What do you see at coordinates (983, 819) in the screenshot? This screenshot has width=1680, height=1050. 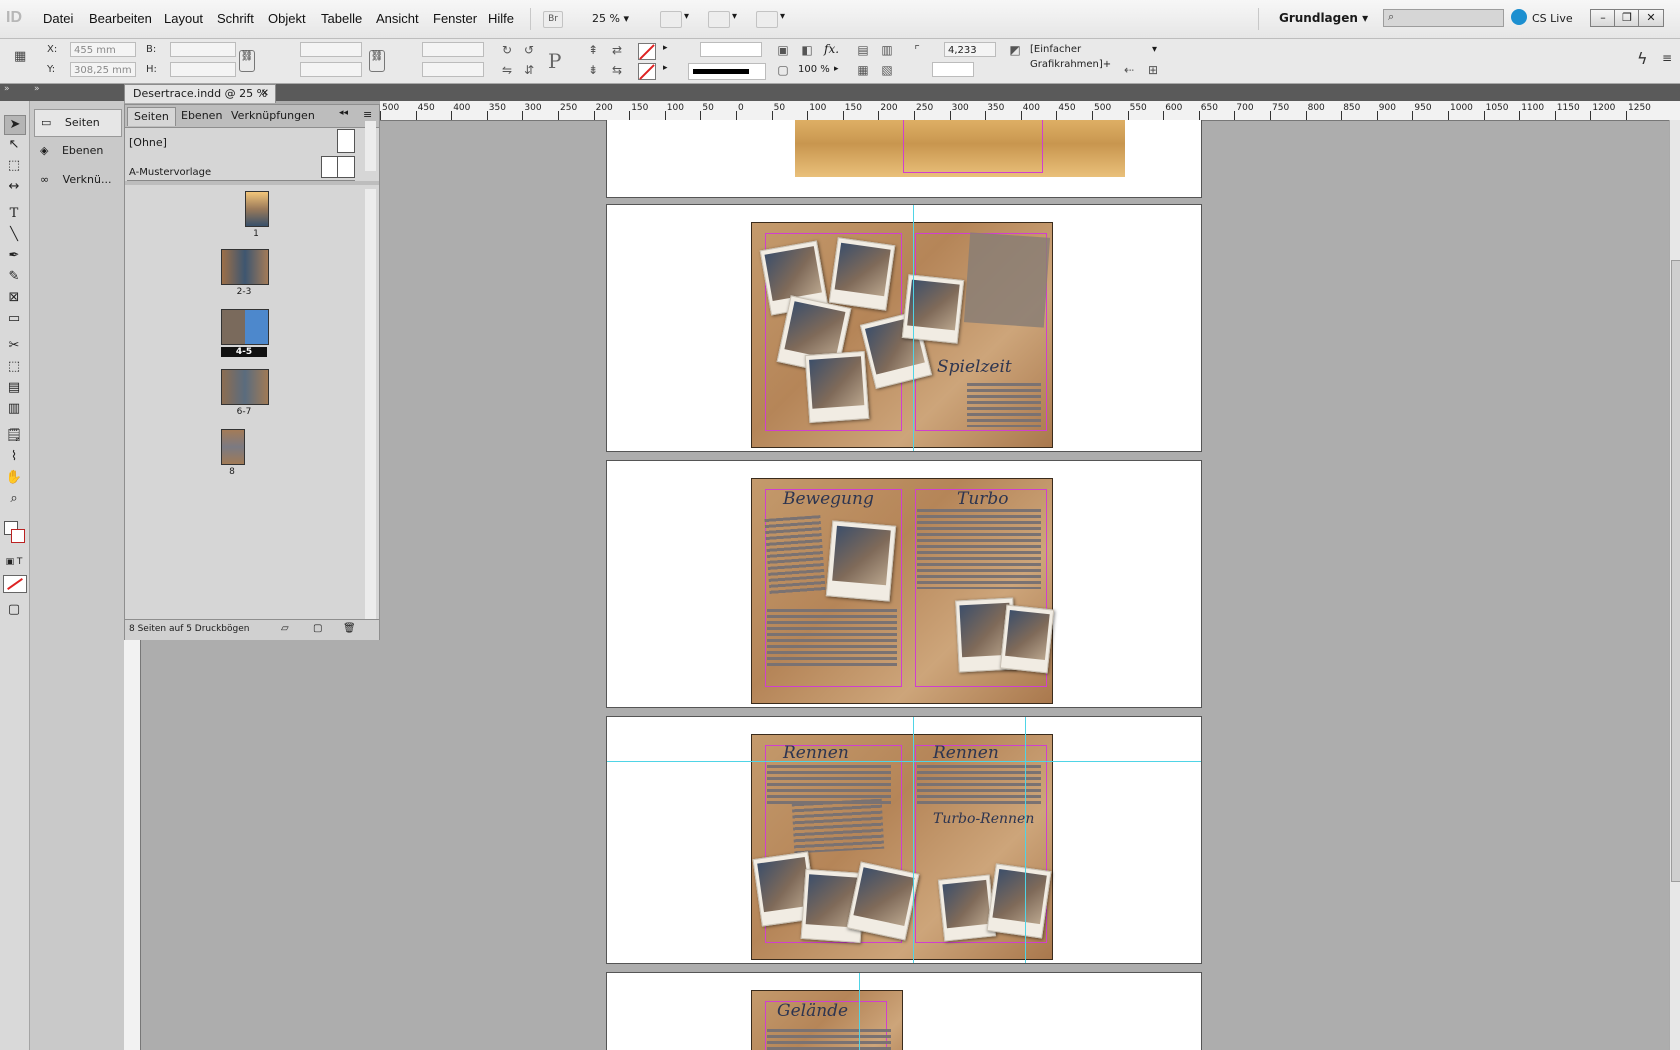 I see `spread-title: Turbo-Rennen` at bounding box center [983, 819].